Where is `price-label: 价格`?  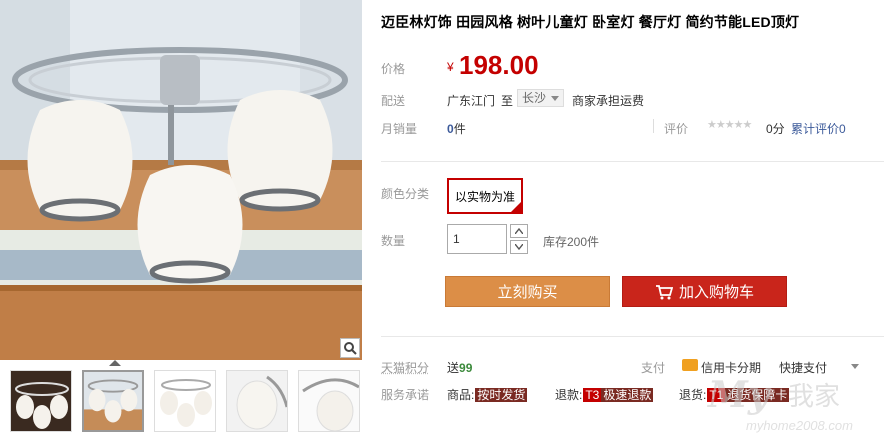
price-label: 价格 is located at coordinates (393, 69).